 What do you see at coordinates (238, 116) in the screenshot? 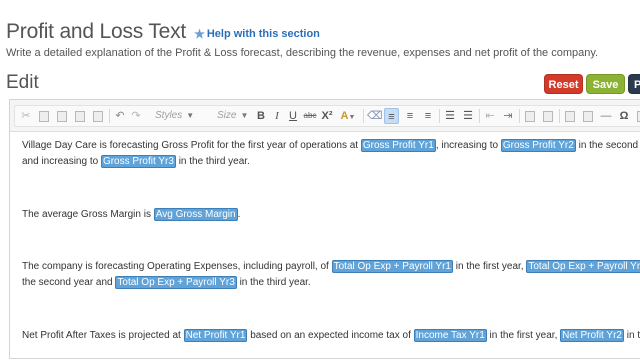
I see `size-dropdown: Size ▼` at bounding box center [238, 116].